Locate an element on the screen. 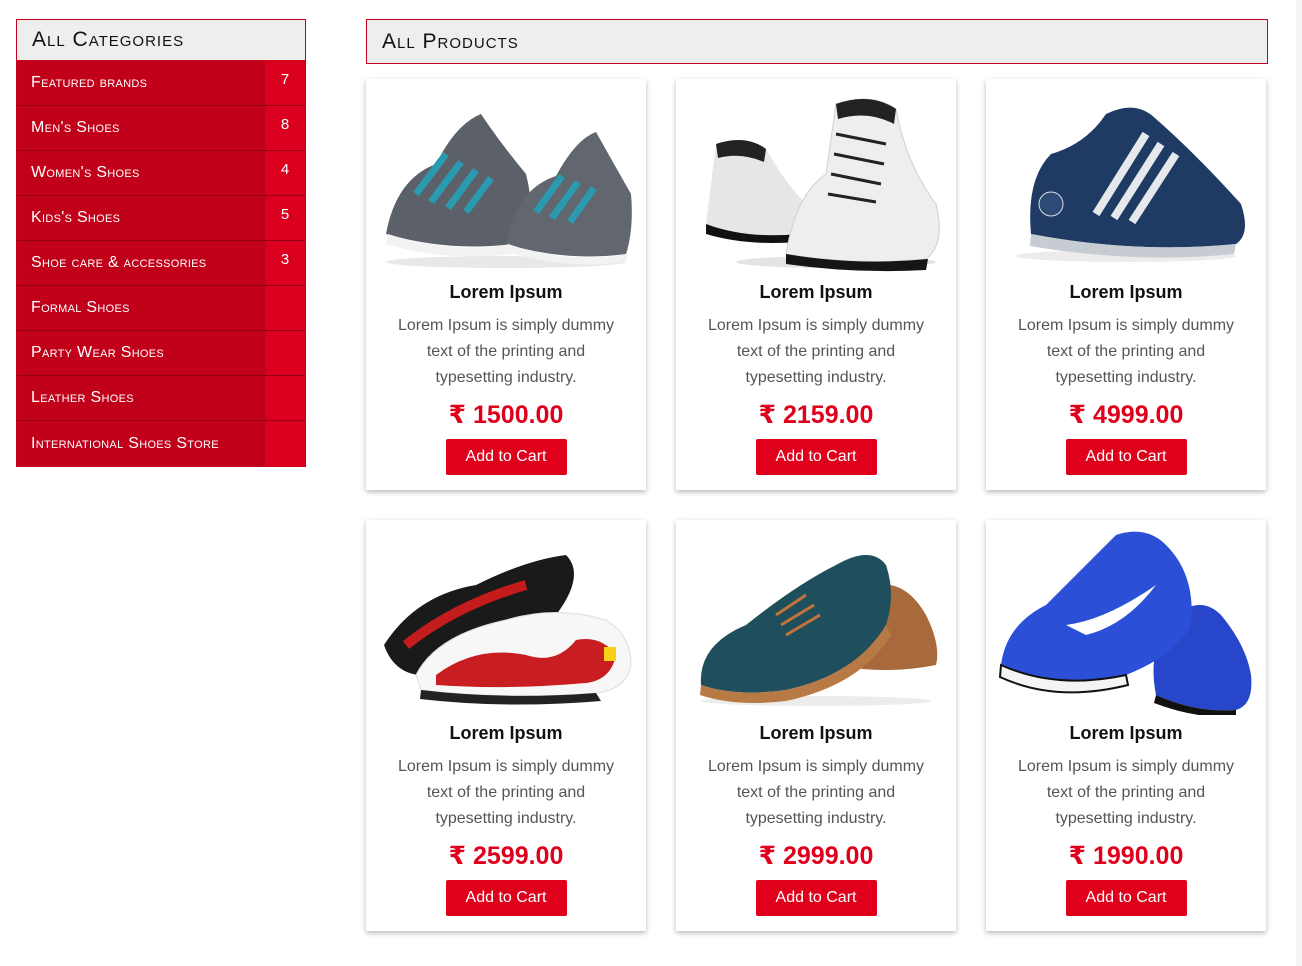 This screenshot has height=966, width=1302. navy-sneaker-image is located at coordinates (1130, 184).